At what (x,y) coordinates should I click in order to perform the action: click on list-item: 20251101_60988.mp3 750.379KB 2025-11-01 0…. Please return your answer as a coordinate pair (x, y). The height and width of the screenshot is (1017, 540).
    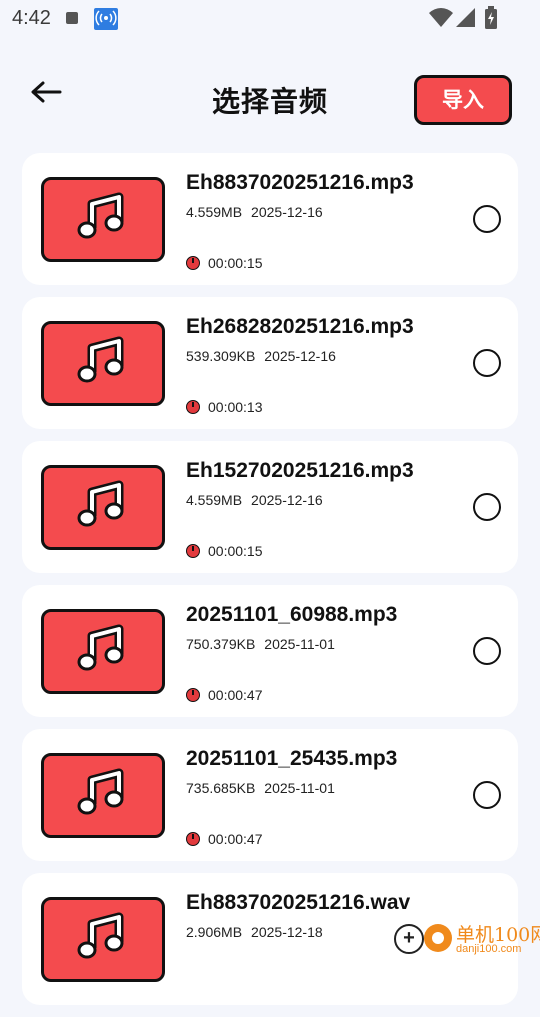
    Looking at the image, I should click on (270, 651).